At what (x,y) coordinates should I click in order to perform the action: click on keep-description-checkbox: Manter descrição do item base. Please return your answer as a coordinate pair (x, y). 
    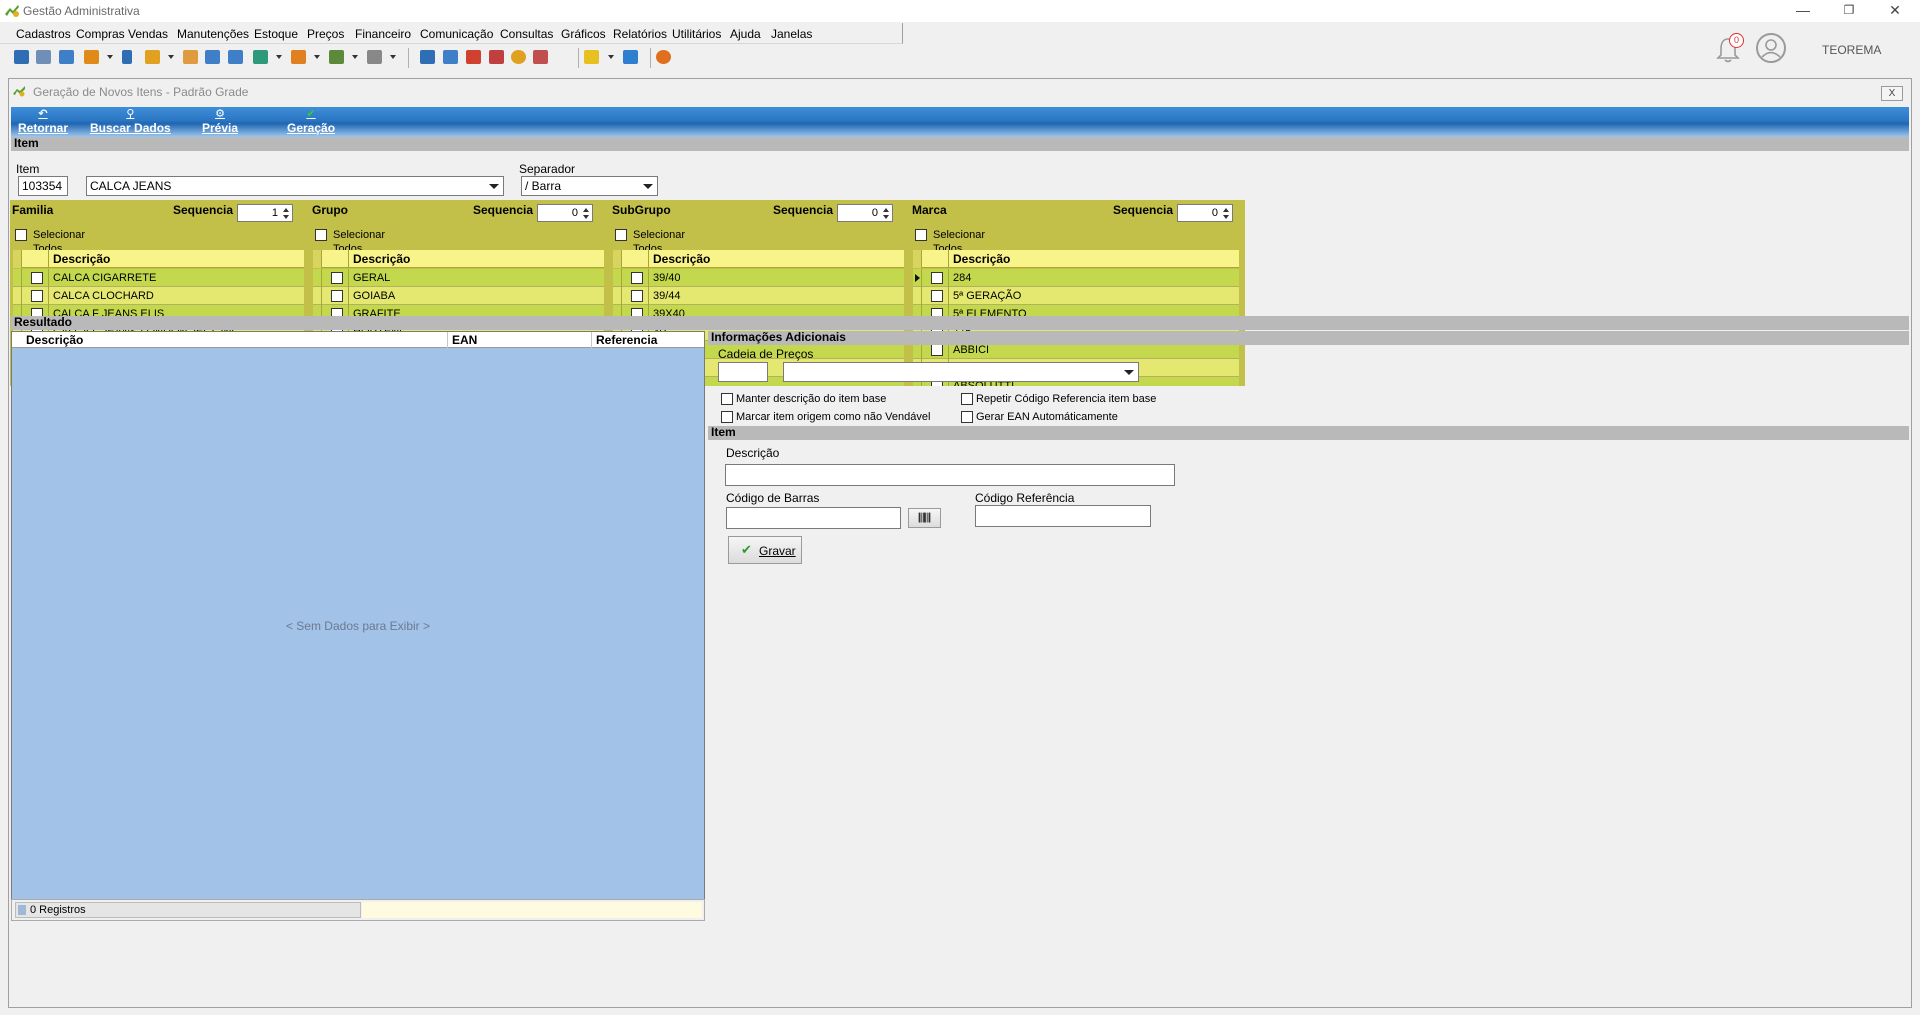
    Looking at the image, I should click on (803, 399).